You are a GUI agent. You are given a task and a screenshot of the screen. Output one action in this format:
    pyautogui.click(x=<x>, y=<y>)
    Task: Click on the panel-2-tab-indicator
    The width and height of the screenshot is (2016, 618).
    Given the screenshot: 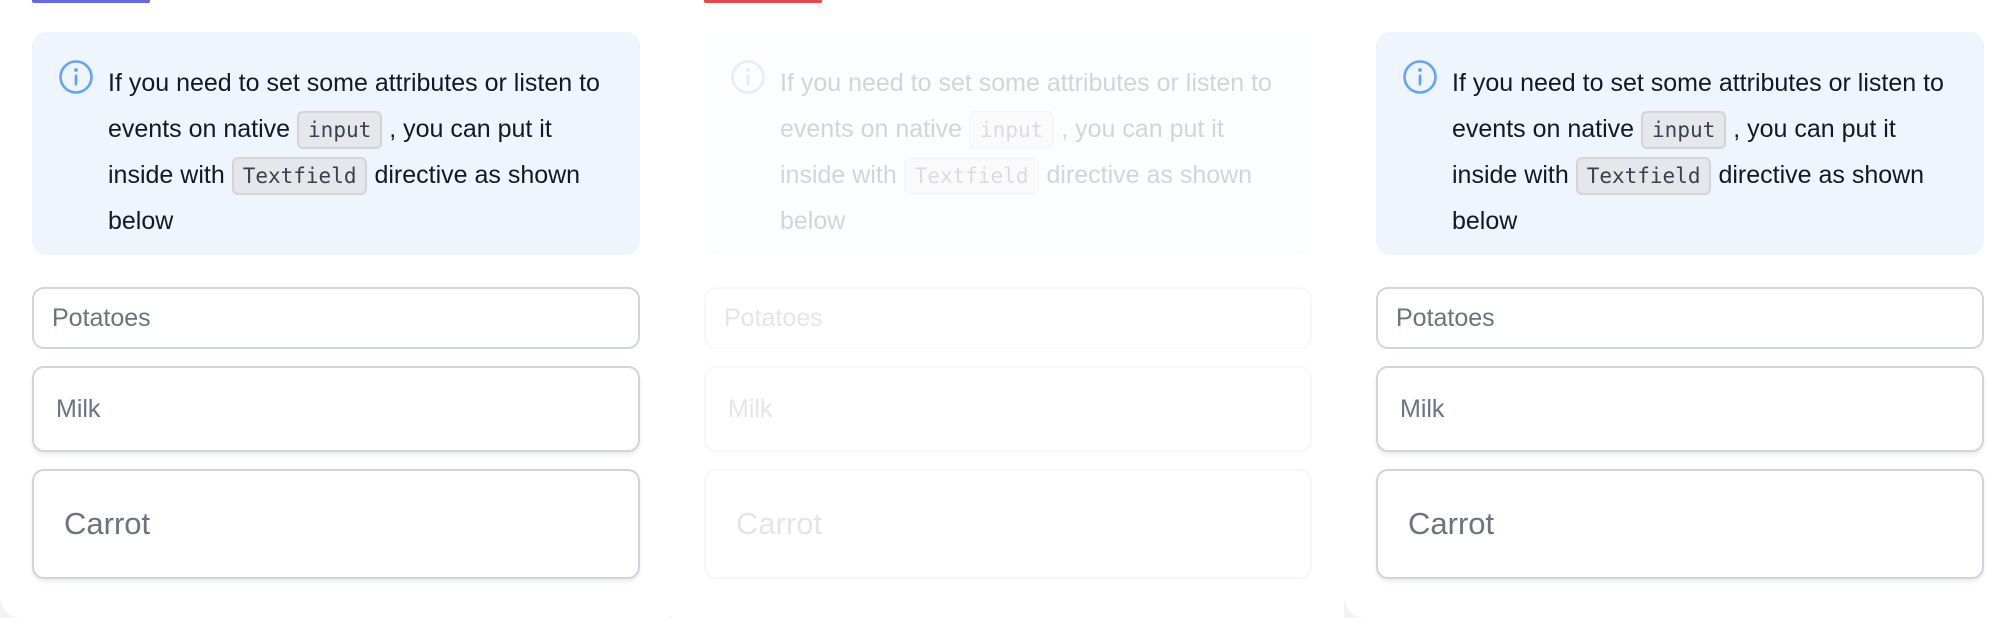 What is the action you would take?
    pyautogui.click(x=763, y=1)
    